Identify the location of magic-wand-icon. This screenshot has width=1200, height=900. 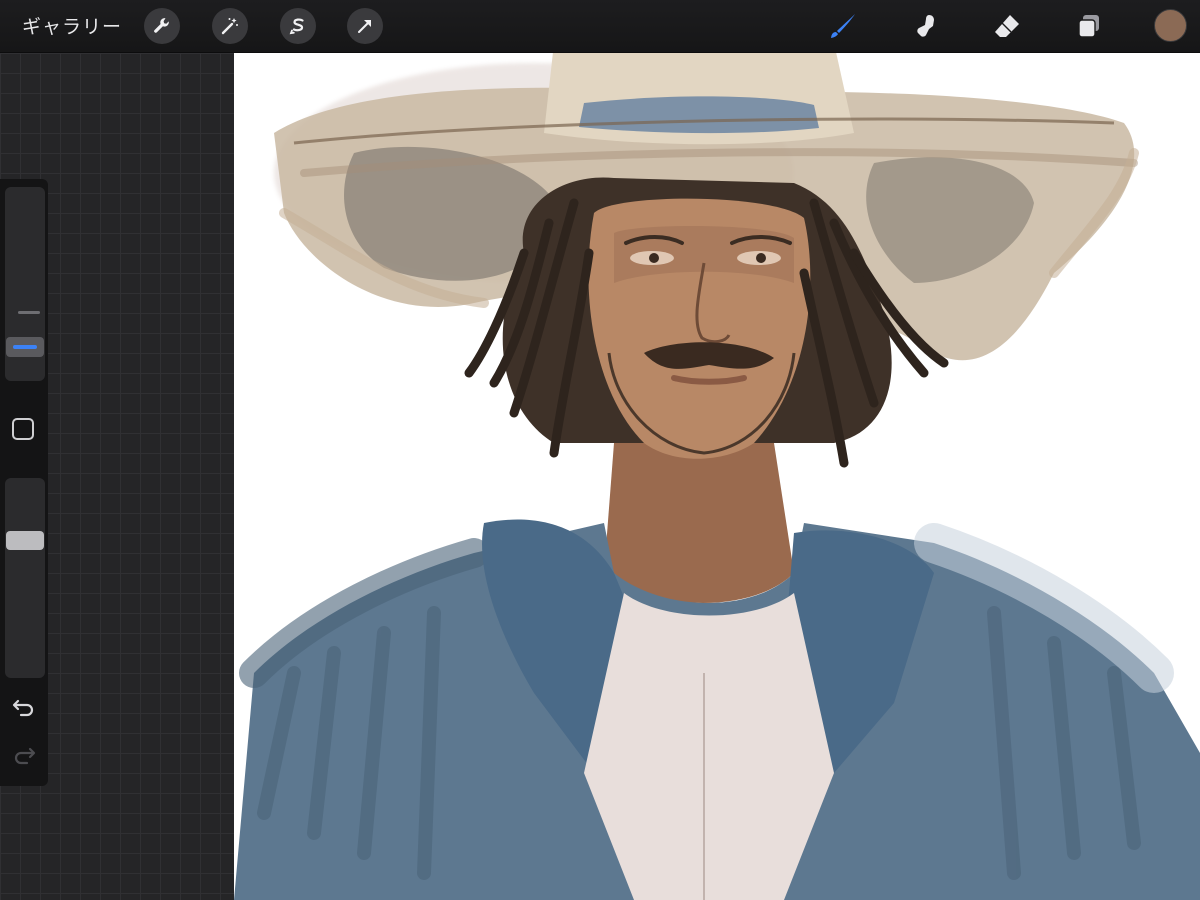
(229, 26).